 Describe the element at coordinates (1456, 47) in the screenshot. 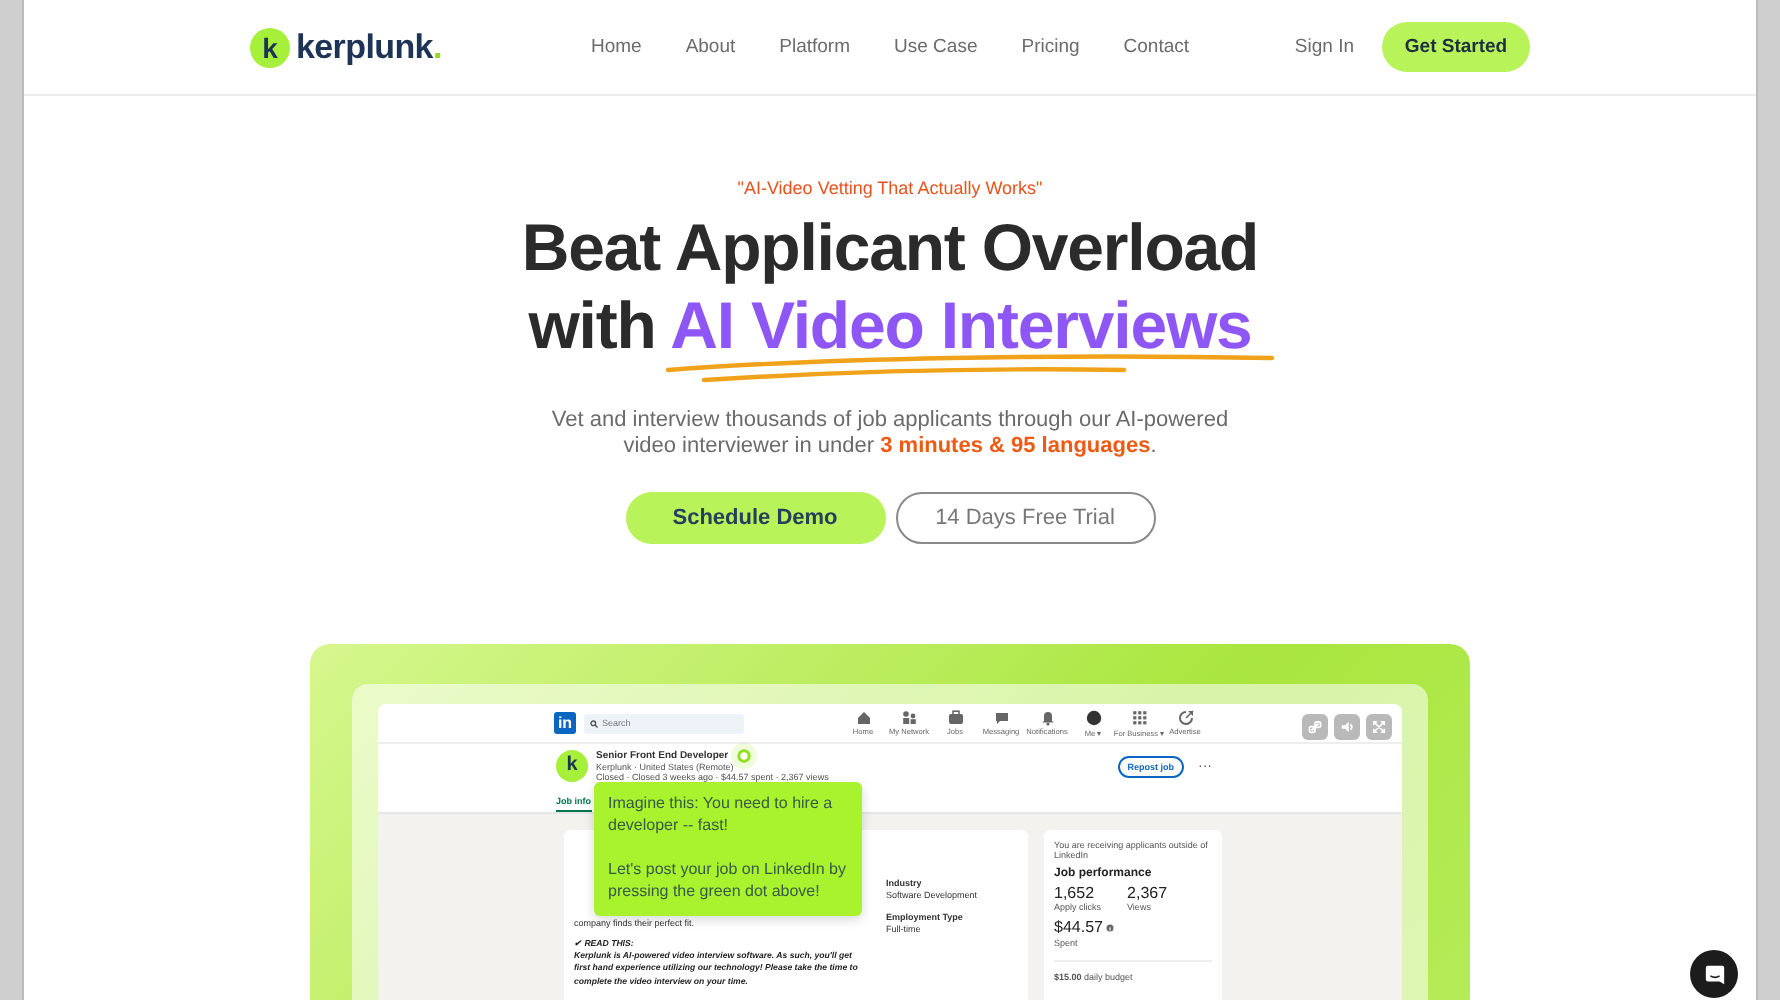

I see `get-started-button: Get Started` at that location.